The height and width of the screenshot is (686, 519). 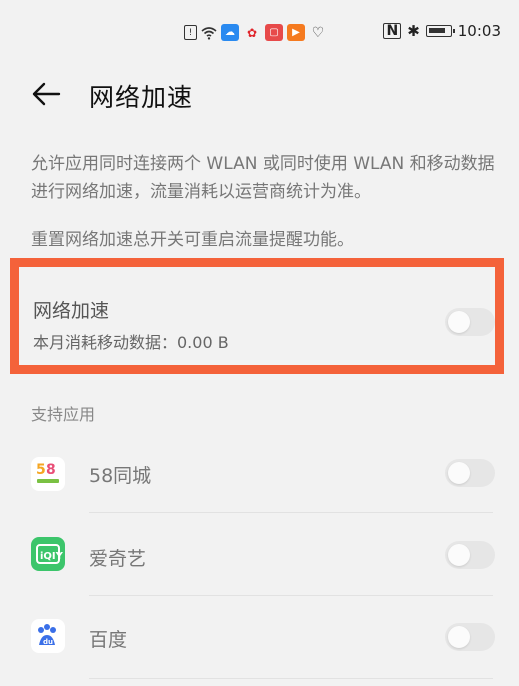 I want to click on baidu-icon: du, so click(x=48, y=636).